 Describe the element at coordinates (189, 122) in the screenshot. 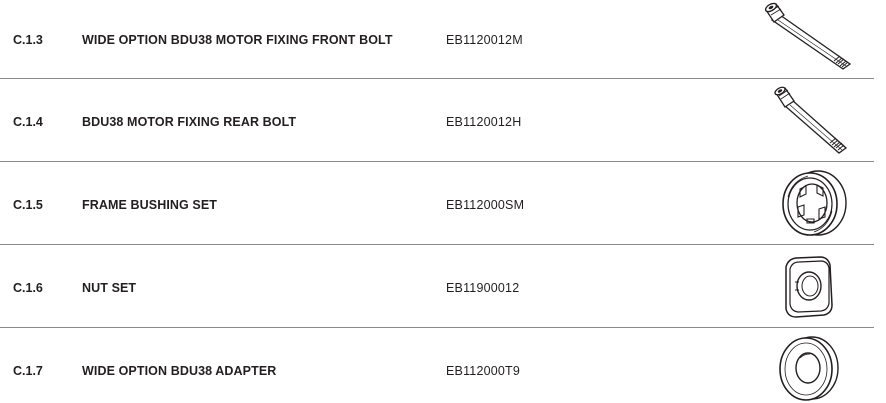

I see `part-description: BDU38 MOTOR FIXING REAR BOLT` at that location.